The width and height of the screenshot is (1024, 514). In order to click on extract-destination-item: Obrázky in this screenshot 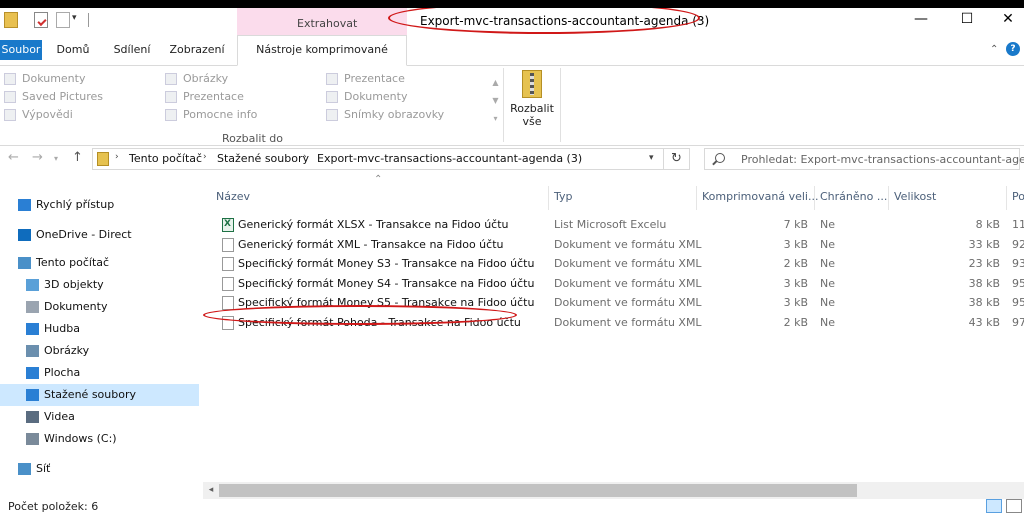, I will do `click(196, 79)`.